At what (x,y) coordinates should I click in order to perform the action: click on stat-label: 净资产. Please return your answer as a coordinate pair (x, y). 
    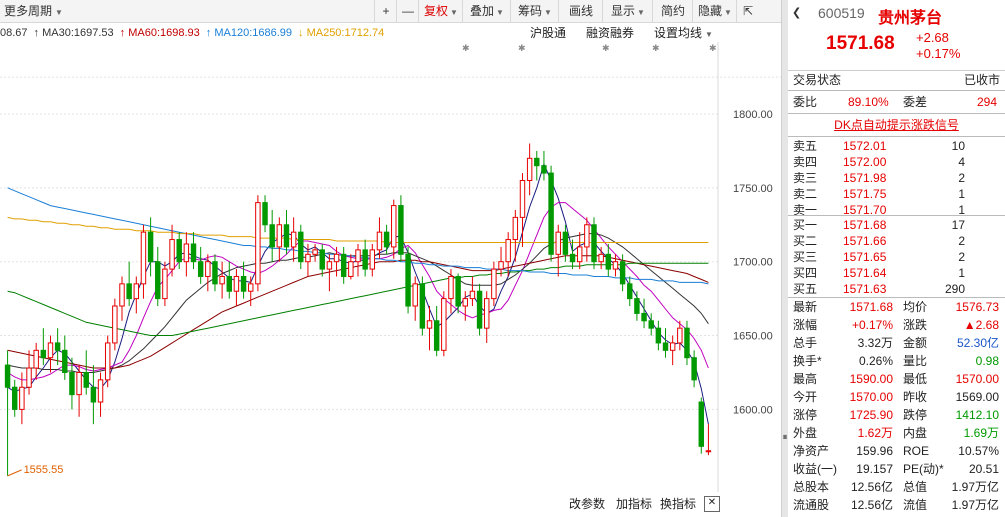
    Looking at the image, I should click on (811, 451).